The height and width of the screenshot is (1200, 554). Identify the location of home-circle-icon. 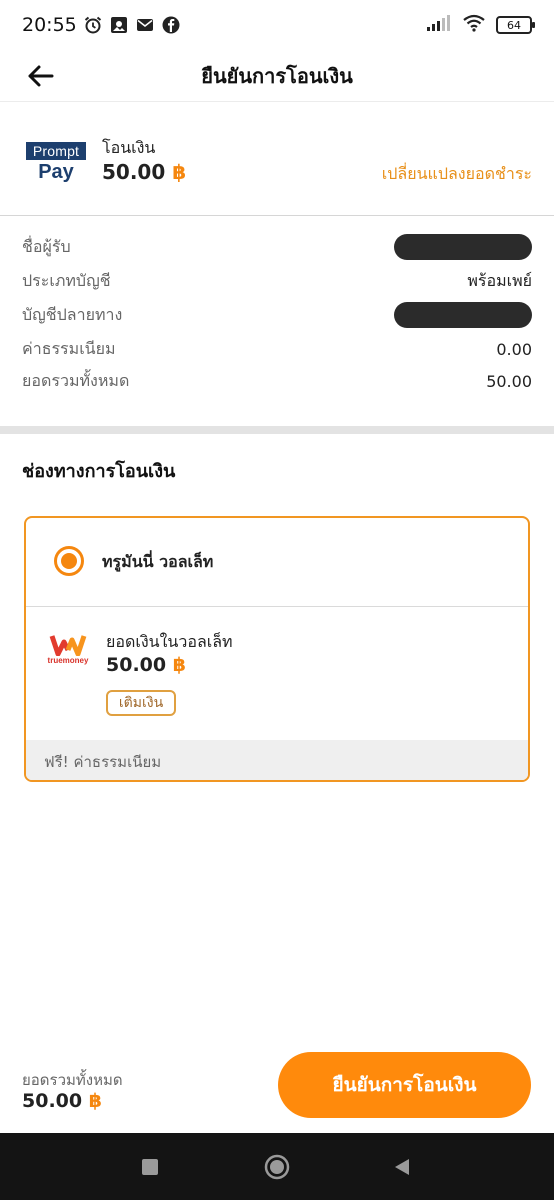
(277, 1167).